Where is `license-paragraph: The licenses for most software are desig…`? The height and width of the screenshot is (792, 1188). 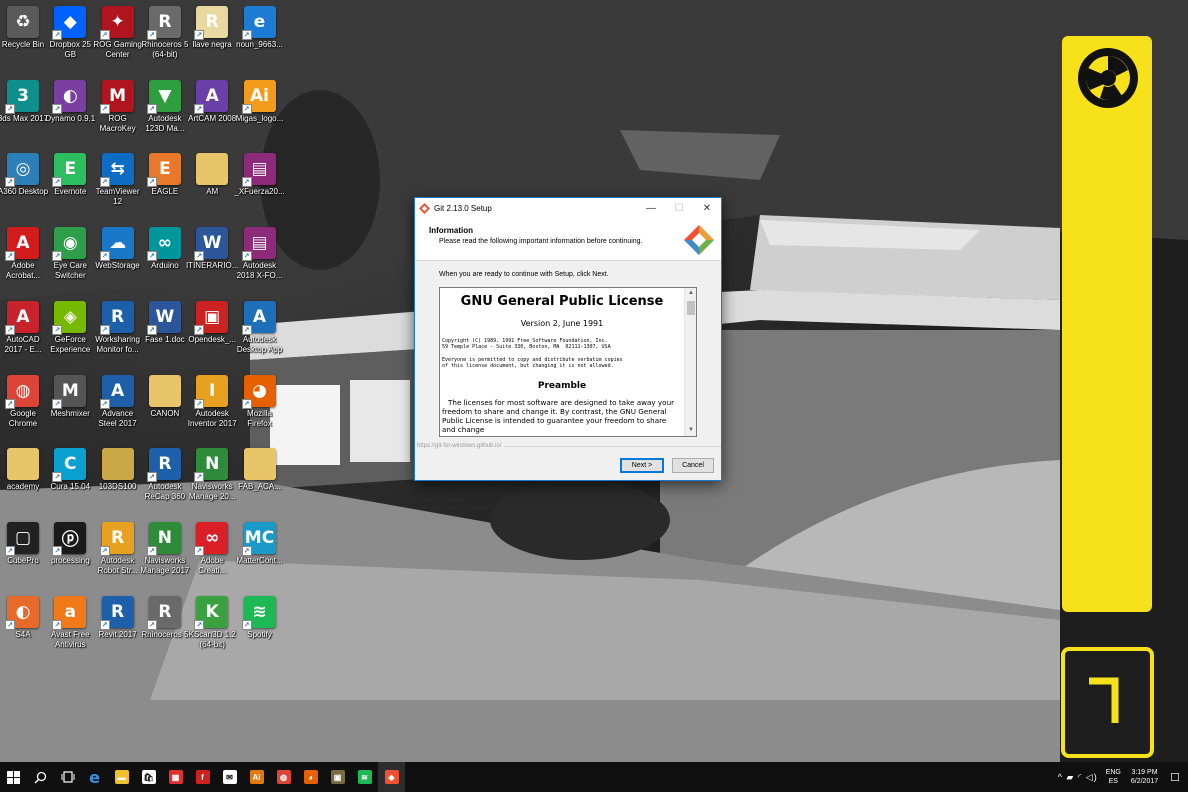 license-paragraph: The licenses for most software are desig… is located at coordinates (558, 416).